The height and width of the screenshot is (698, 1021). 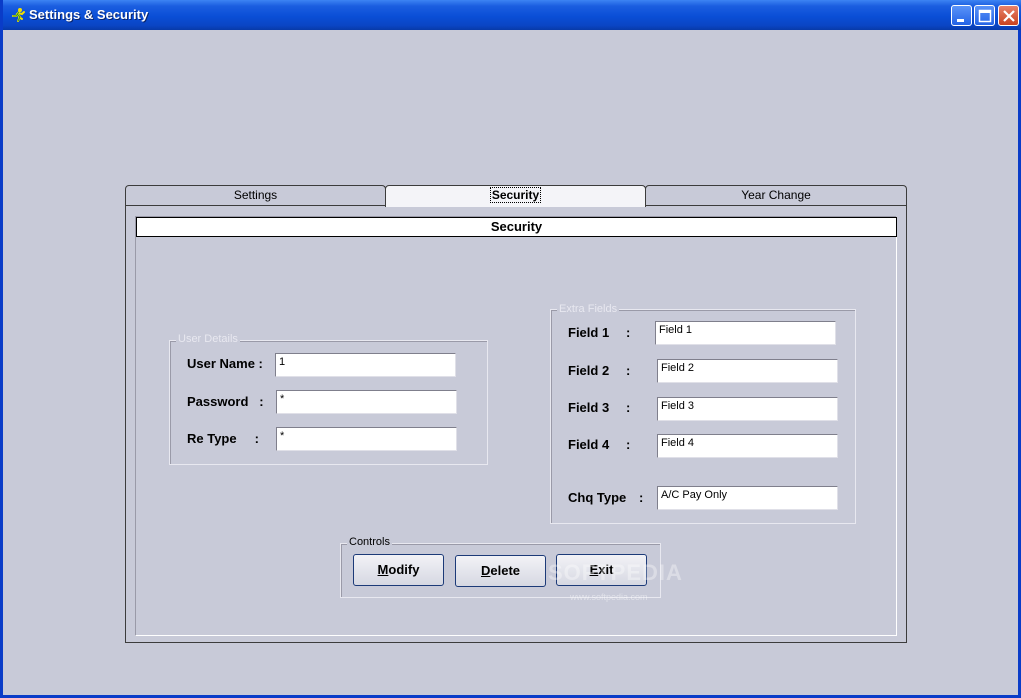 What do you see at coordinates (747, 498) in the screenshot?
I see `chq-type-input: A/C Pay Only` at bounding box center [747, 498].